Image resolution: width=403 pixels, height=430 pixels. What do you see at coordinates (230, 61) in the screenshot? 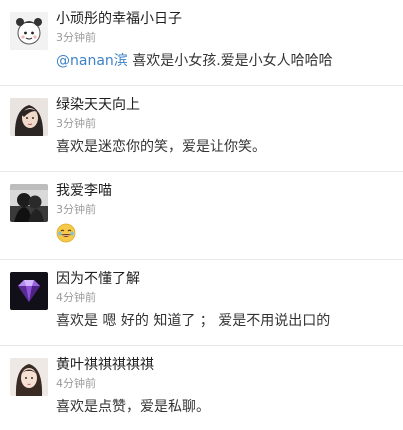
I see `comment-text: 喜欢是小女孩.爱是小女人哈哈哈` at bounding box center [230, 61].